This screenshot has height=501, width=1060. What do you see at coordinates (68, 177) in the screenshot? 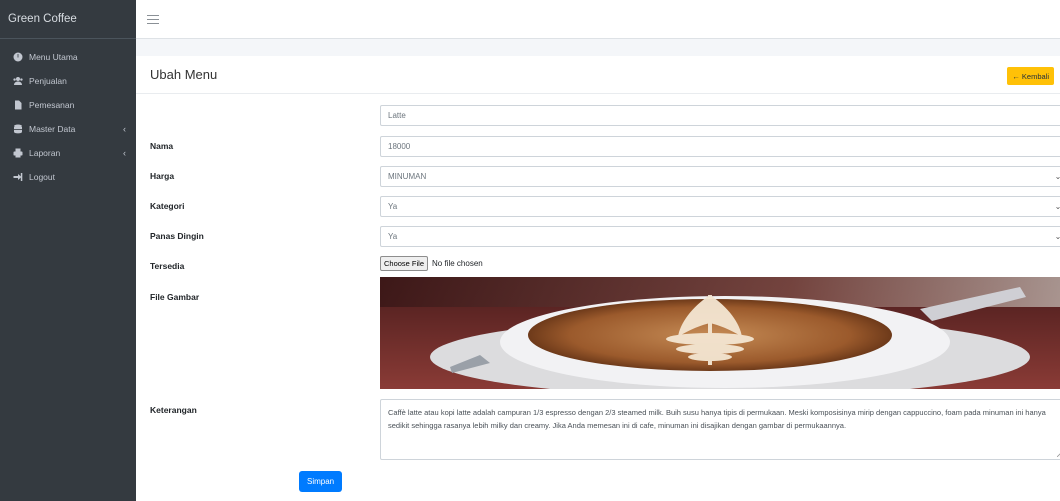
I see `sidebar-item-logout: Logout` at bounding box center [68, 177].